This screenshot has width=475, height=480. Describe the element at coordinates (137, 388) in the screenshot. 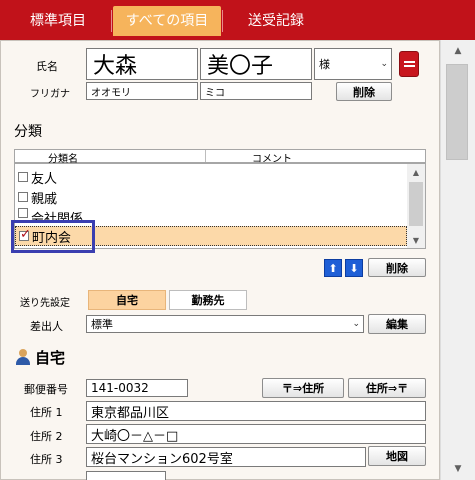

I see `postal-code-field: 141-0032` at that location.